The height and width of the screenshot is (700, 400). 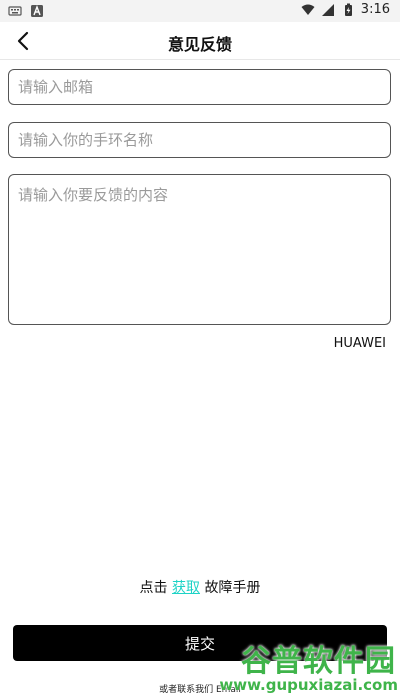 I want to click on manual-prefix: 点击, so click(x=153, y=588).